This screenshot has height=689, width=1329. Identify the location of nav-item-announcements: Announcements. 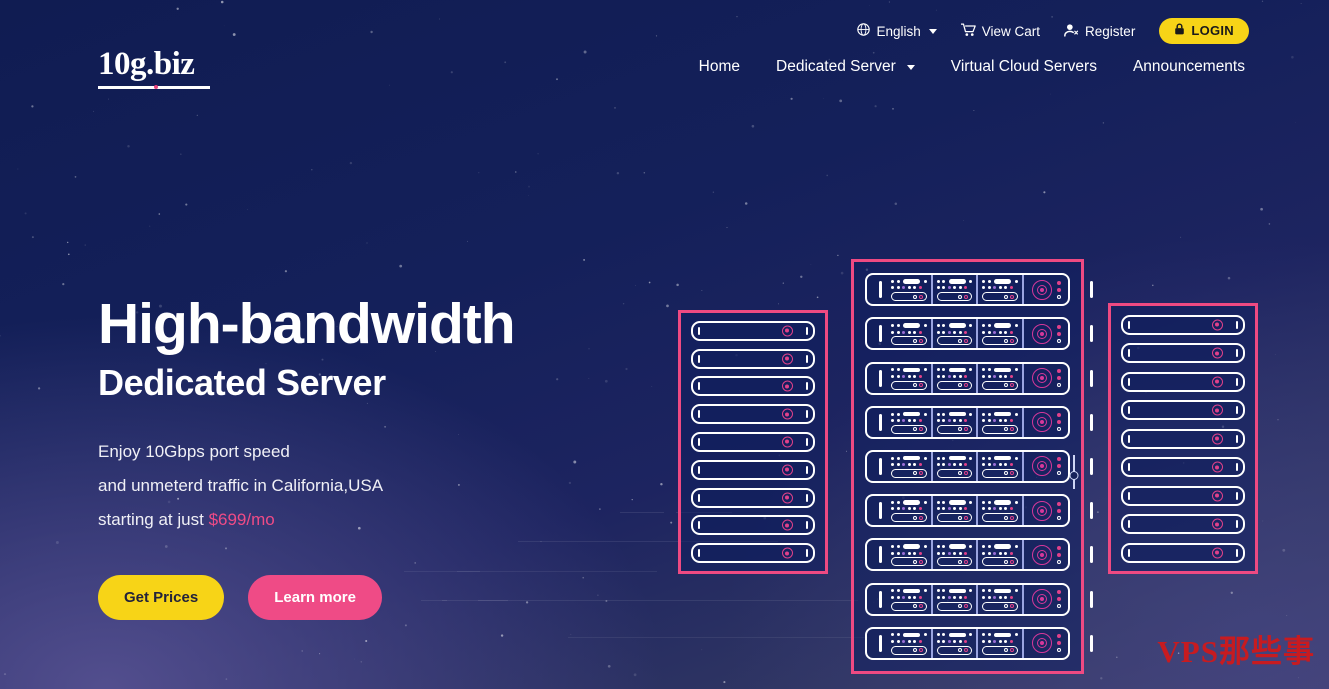
(1189, 67).